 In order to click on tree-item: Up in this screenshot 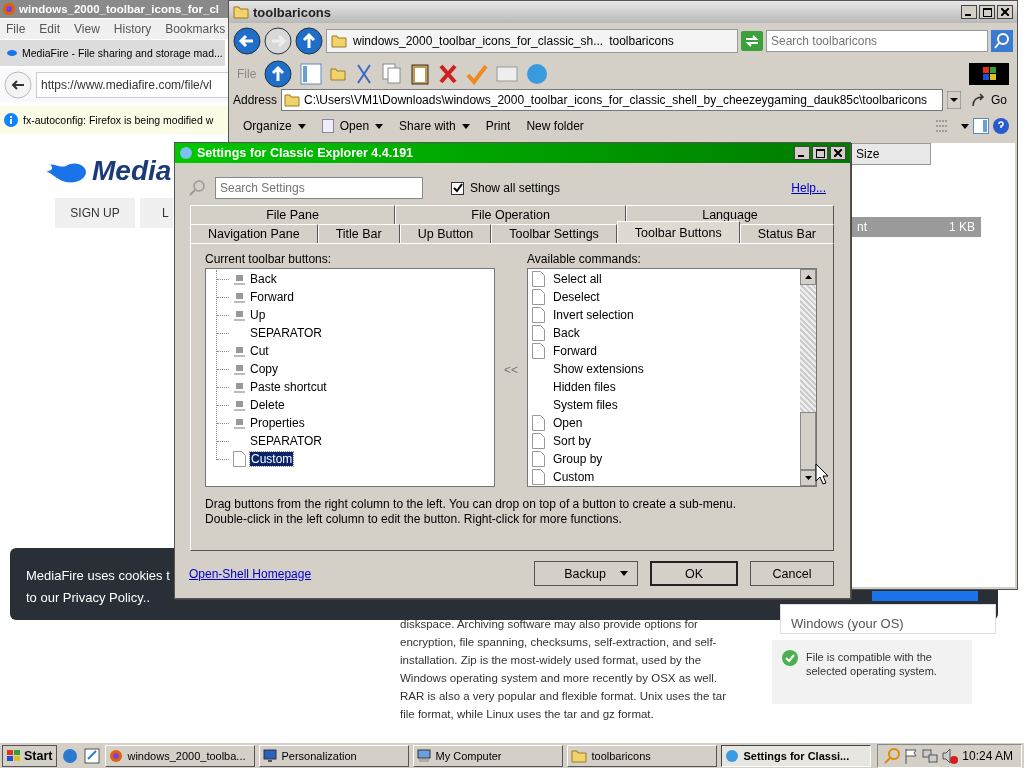, I will do `click(258, 315)`.